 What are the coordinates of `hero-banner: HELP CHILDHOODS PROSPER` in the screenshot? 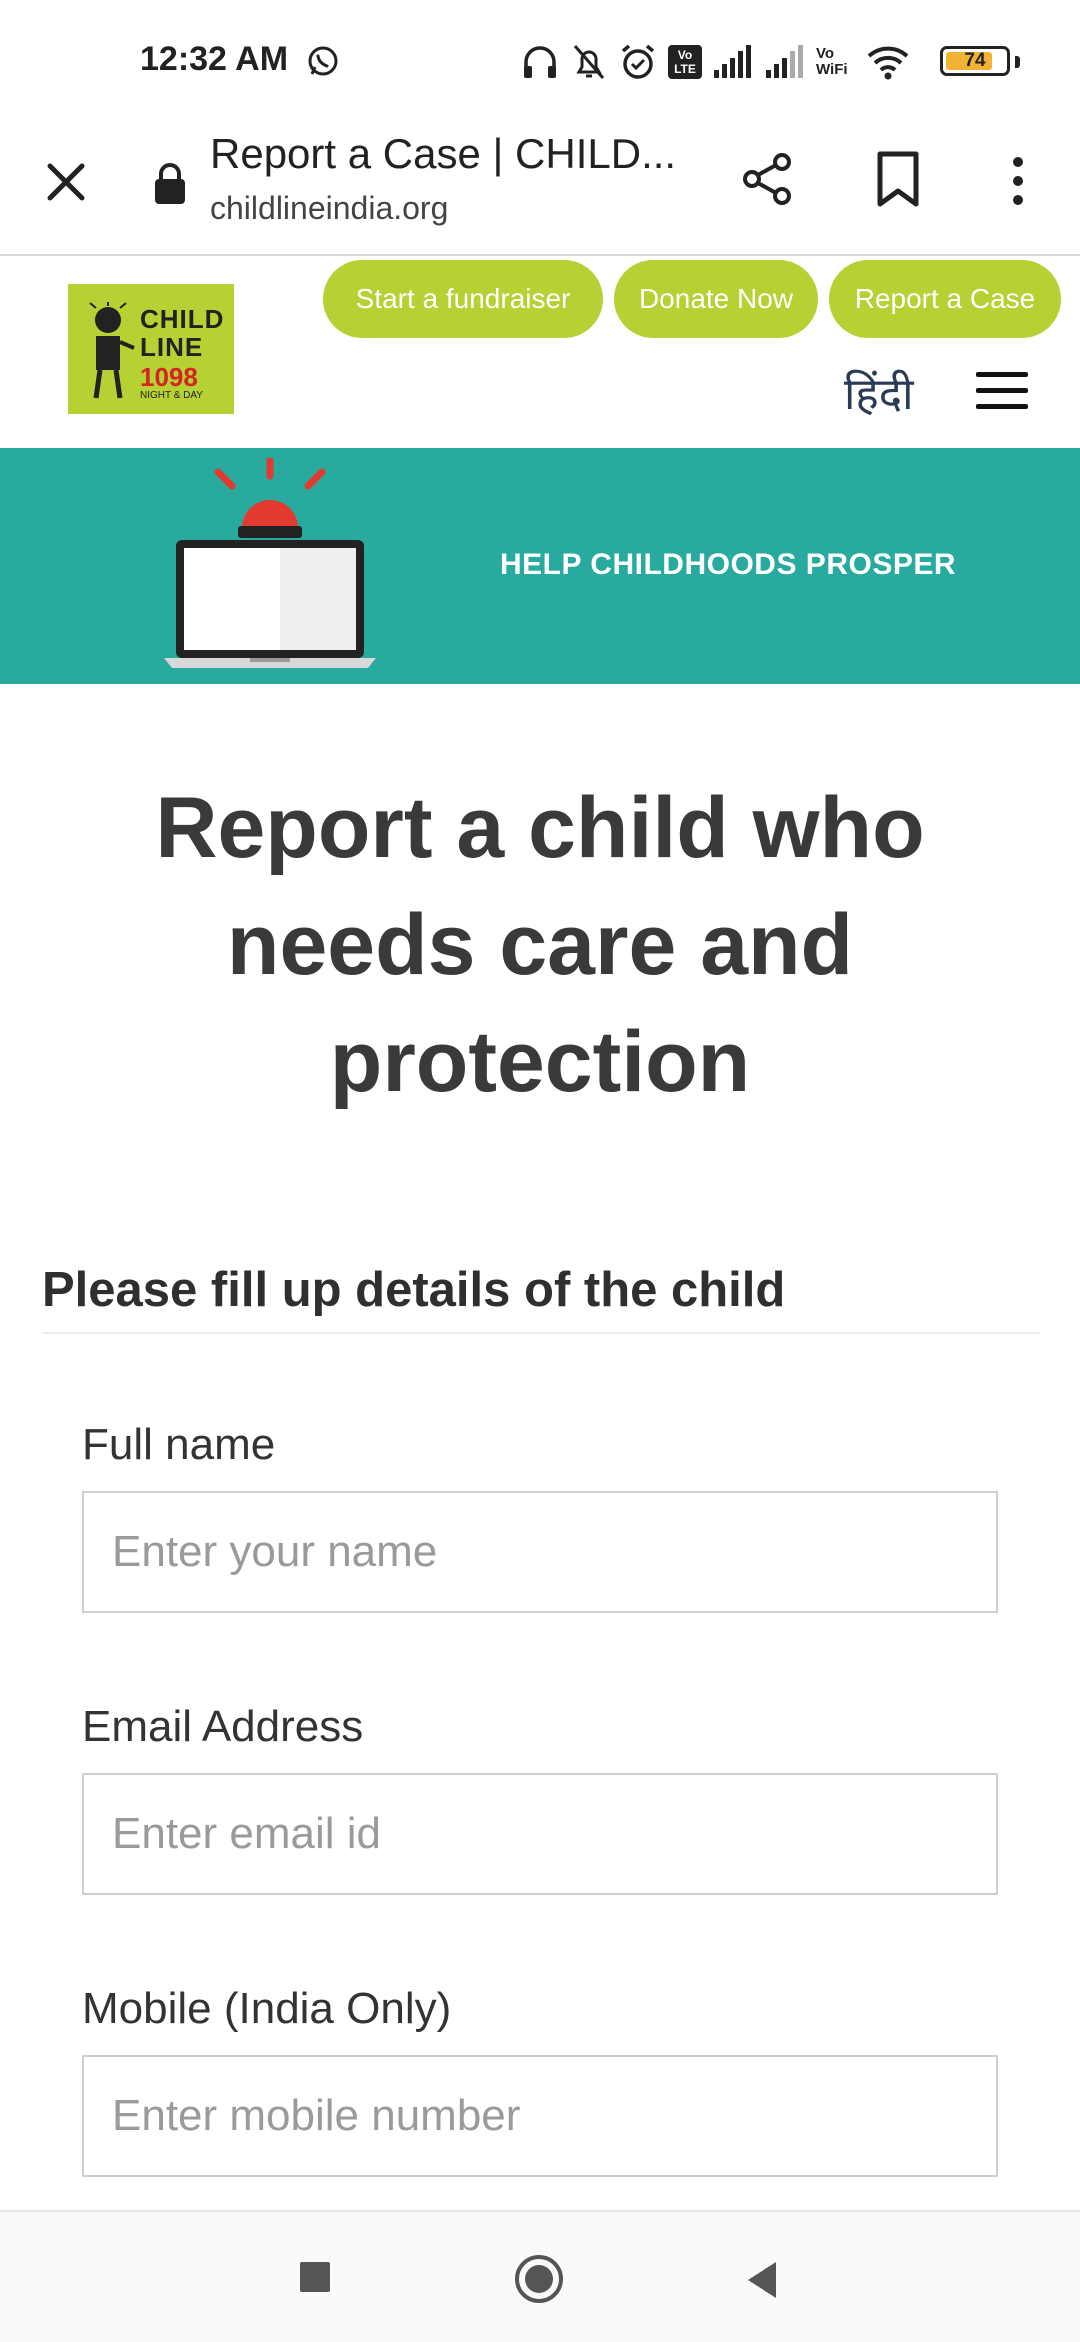 It's located at (540, 566).